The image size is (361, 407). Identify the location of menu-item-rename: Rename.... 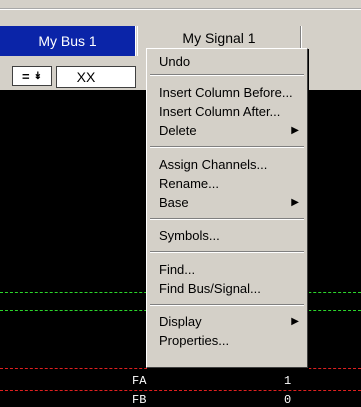
(227, 183).